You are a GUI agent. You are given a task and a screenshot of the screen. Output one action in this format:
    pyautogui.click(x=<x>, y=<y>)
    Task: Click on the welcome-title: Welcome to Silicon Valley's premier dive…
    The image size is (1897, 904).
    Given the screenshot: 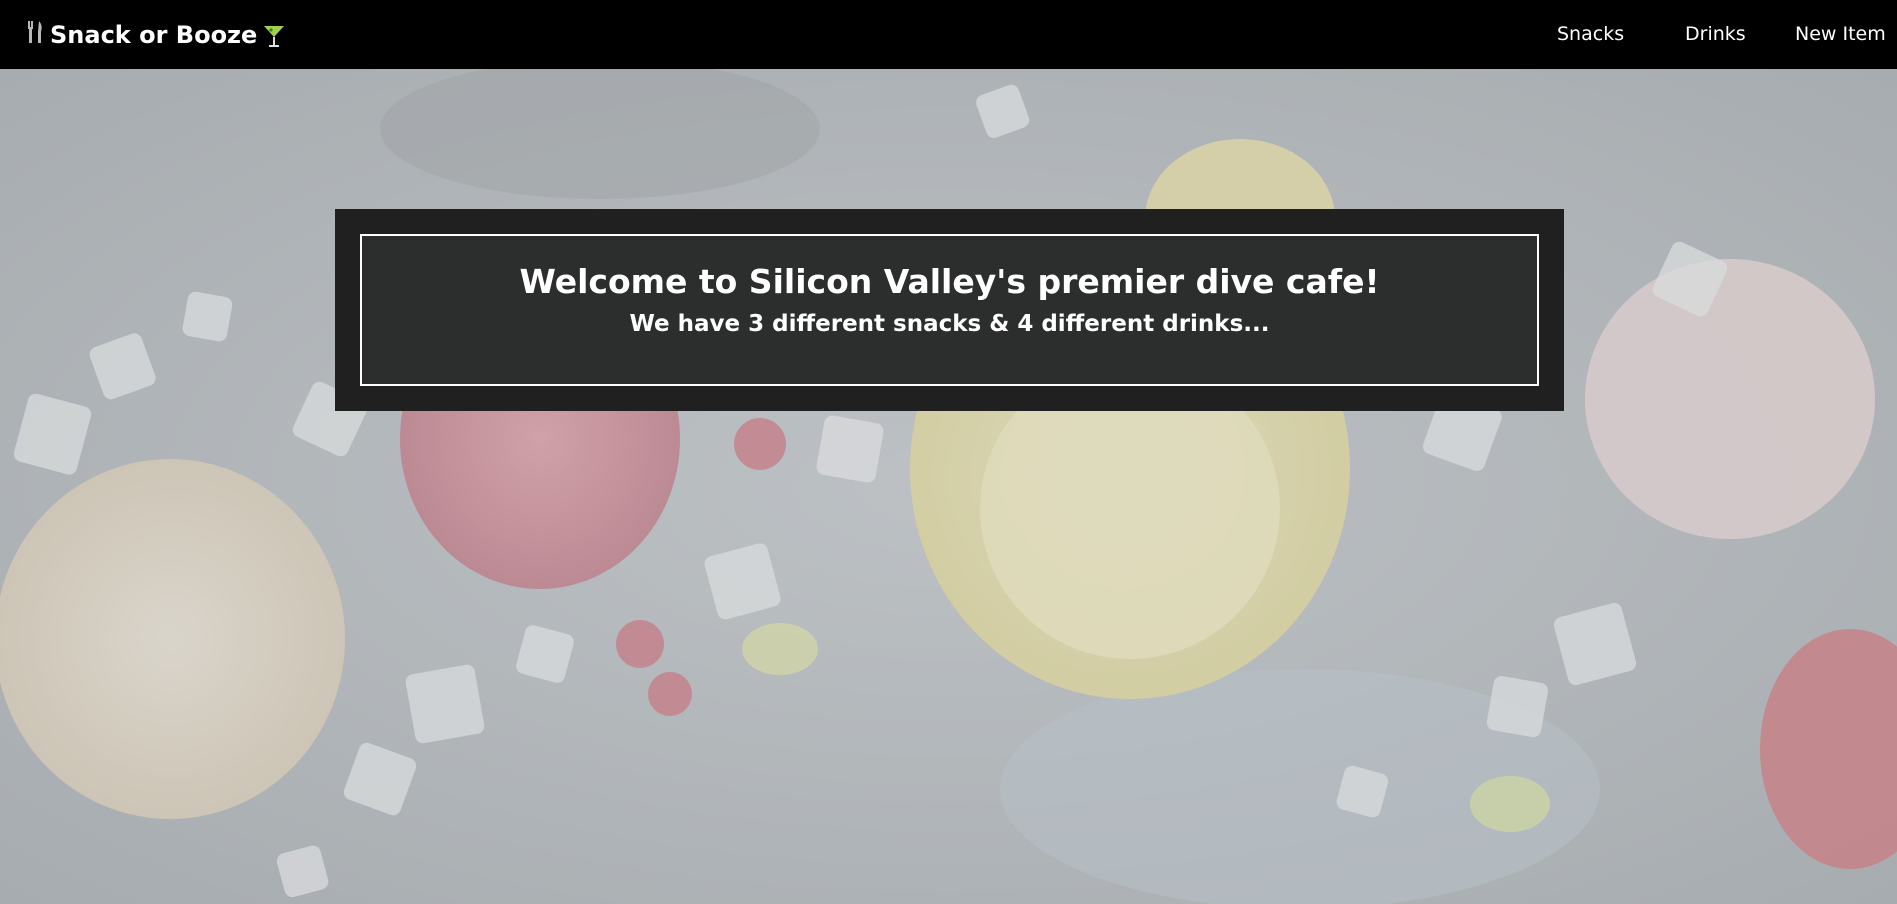 What is the action you would take?
    pyautogui.click(x=949, y=281)
    